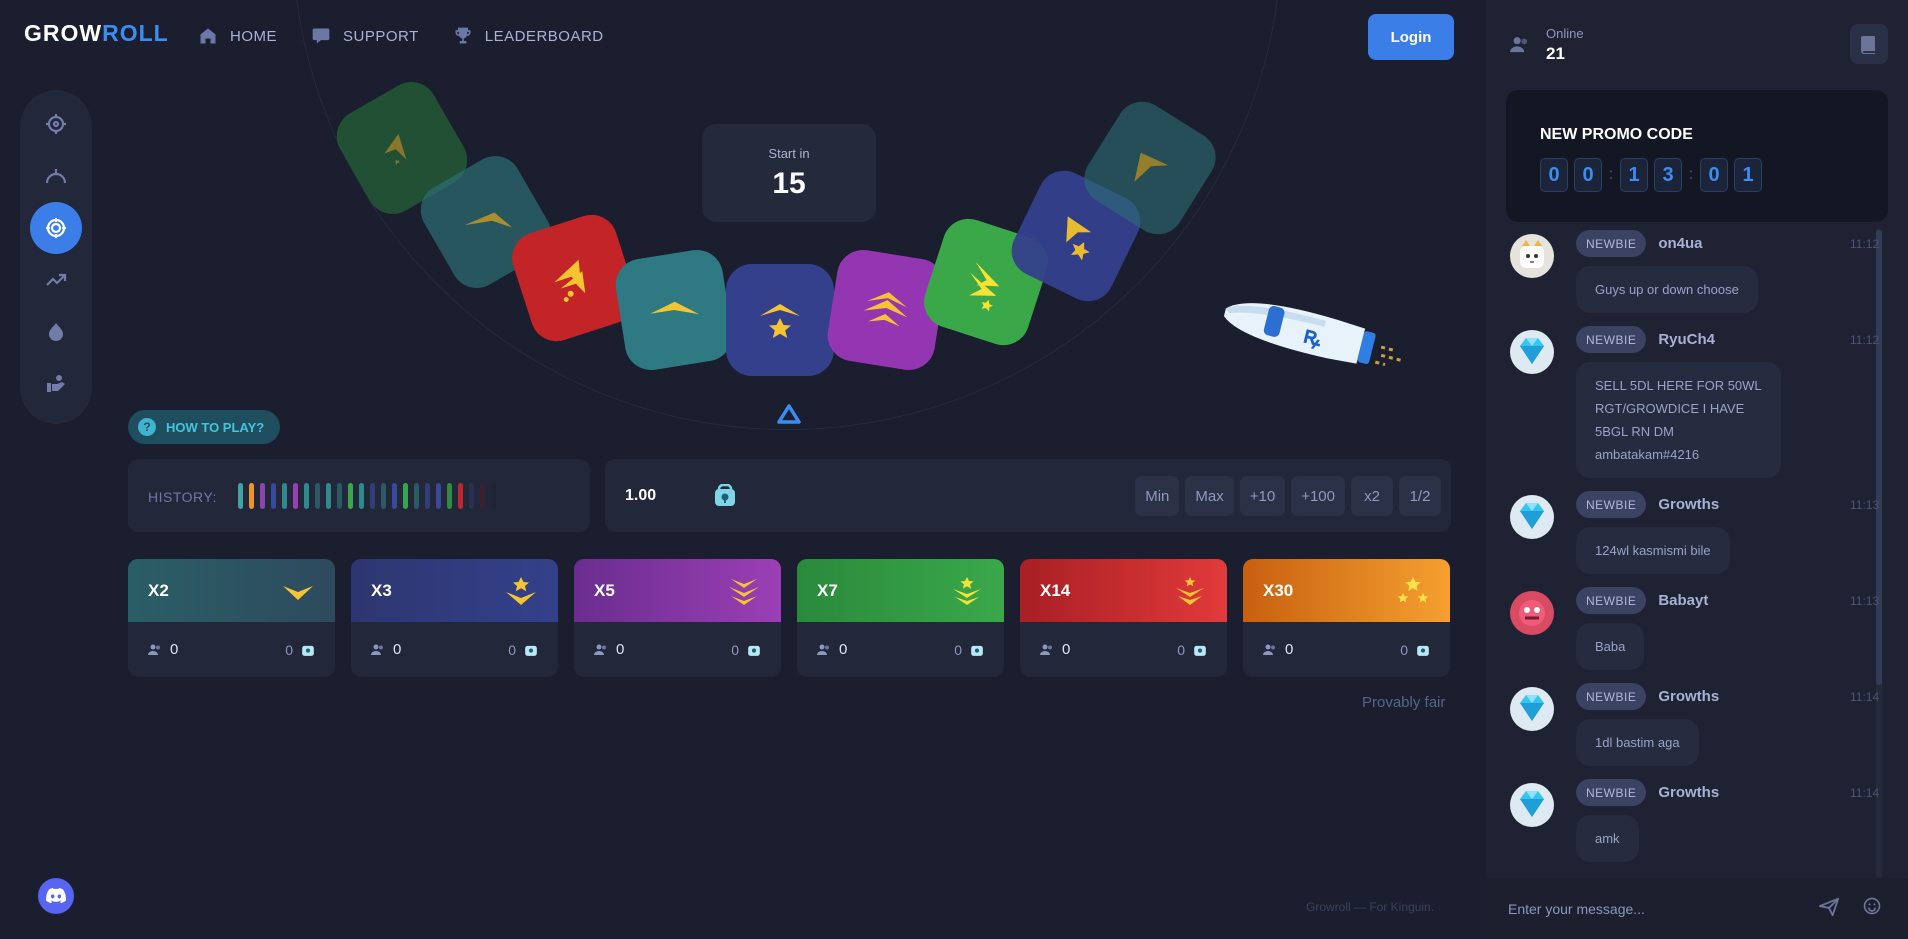 The height and width of the screenshot is (939, 1908). Describe the element at coordinates (677, 590) in the screenshot. I see `card-header: X5` at that location.